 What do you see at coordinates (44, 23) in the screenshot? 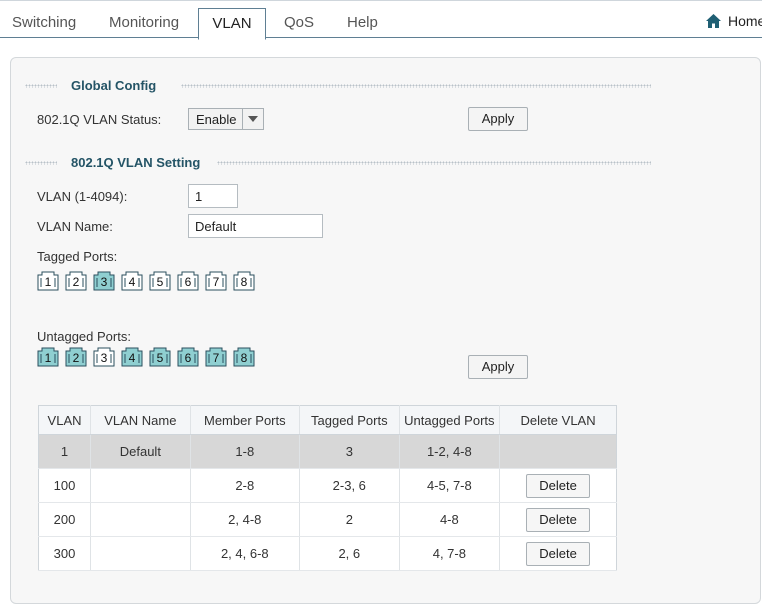
I see `tab-switching: Switching` at bounding box center [44, 23].